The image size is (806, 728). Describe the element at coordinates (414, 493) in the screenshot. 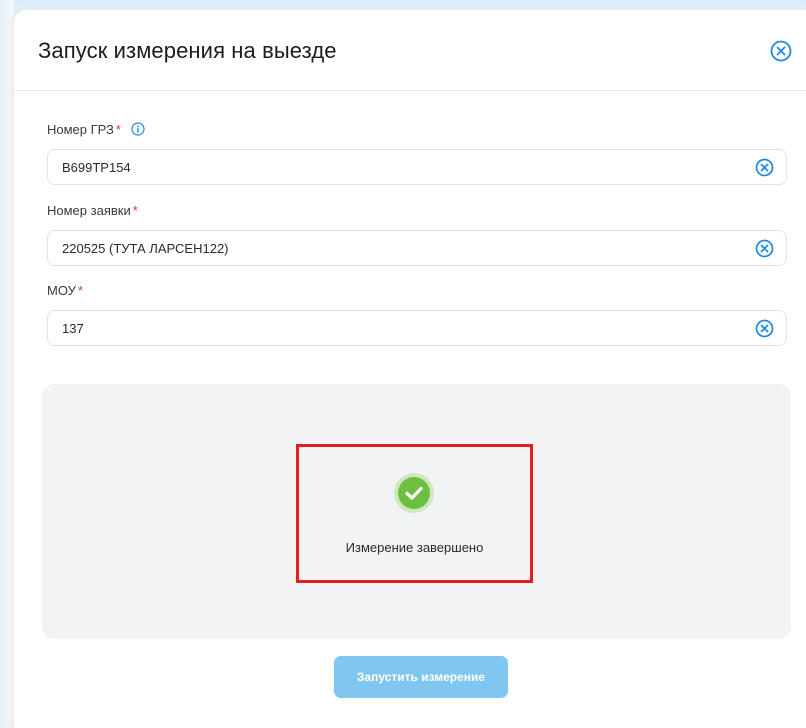

I see `check-circle-icon` at that location.